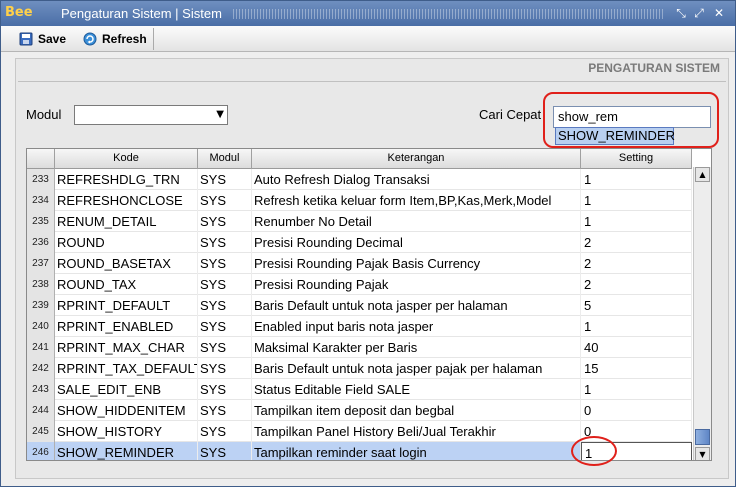  I want to click on column-header-keterangan: Keterangan, so click(416, 159).